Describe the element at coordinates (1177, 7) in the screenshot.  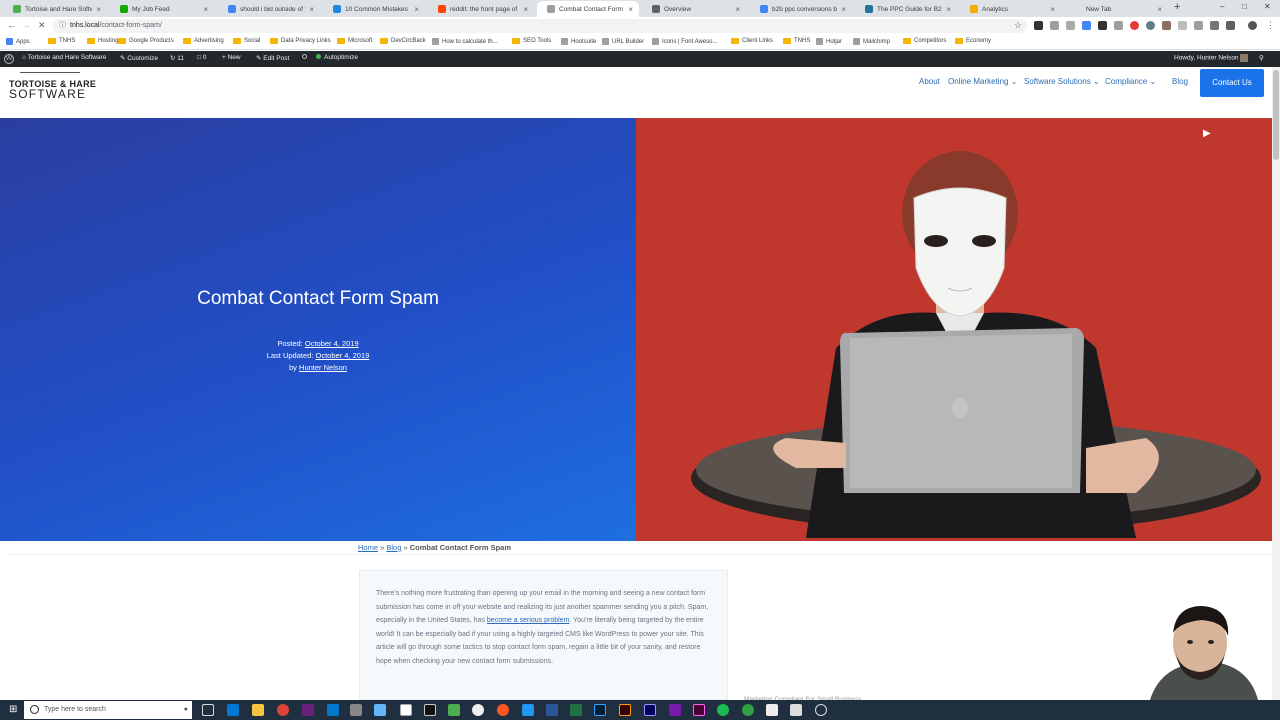
I see `new-tab-button: +` at that location.